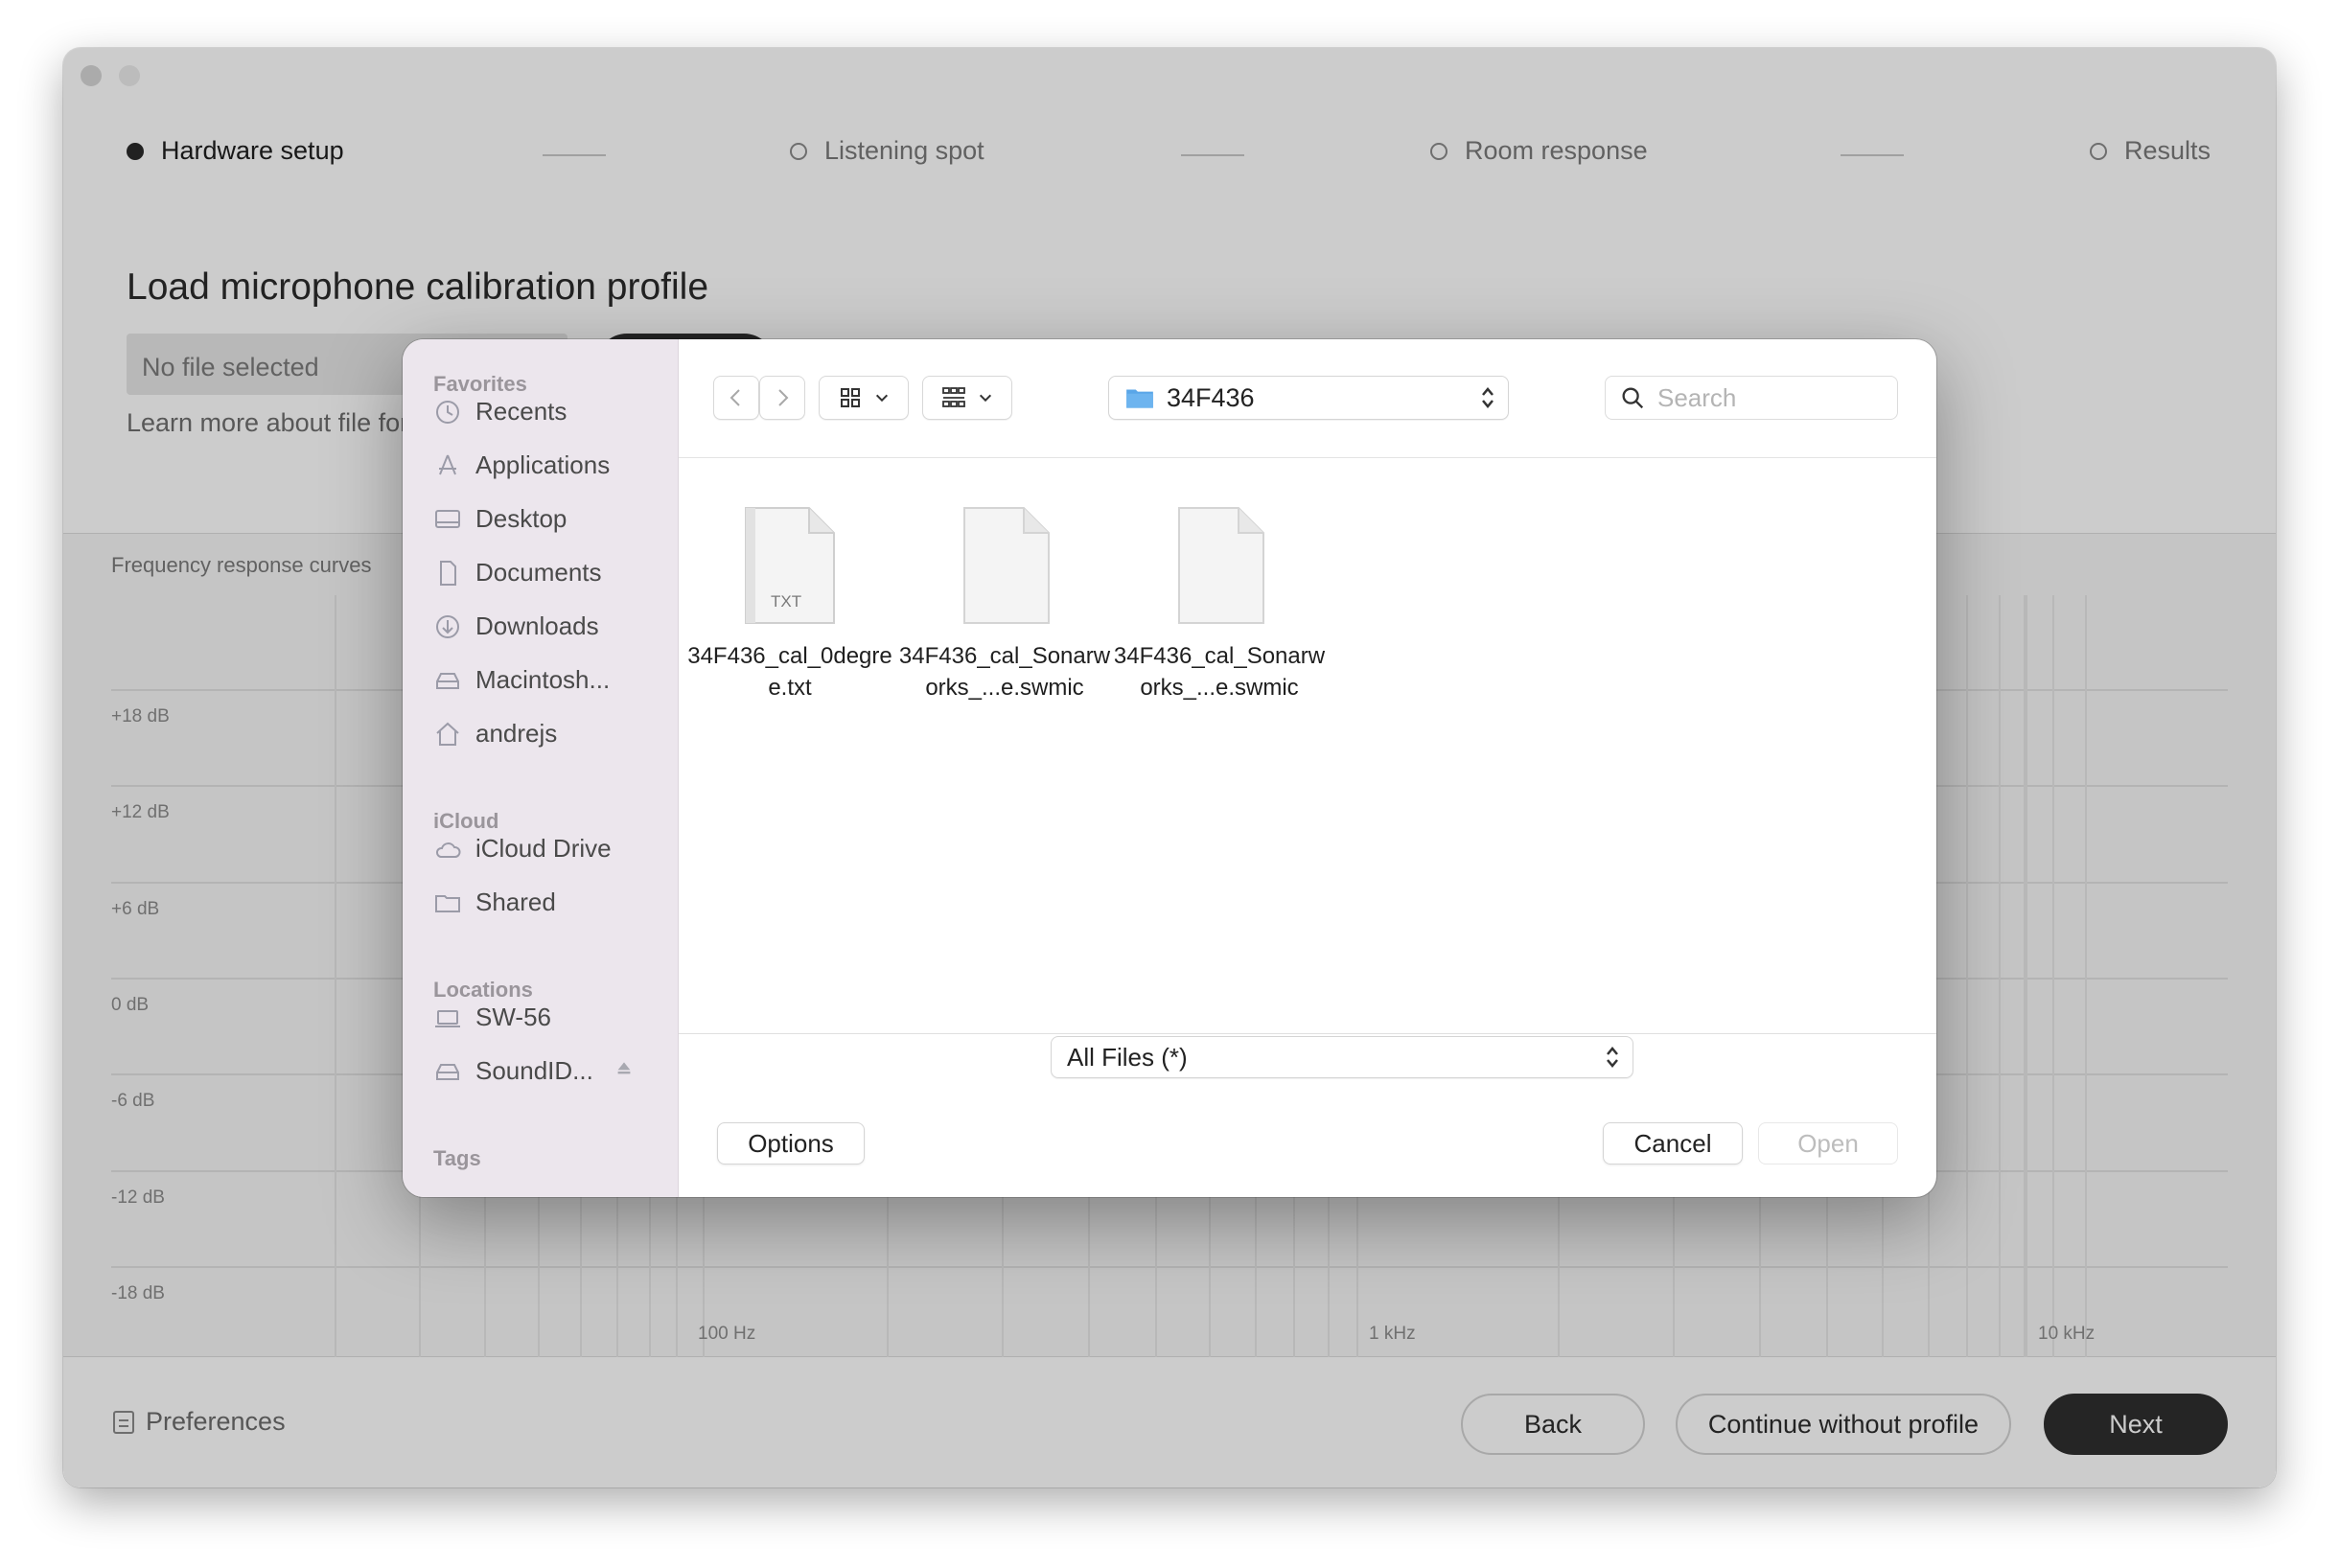  I want to click on file-type-badge: TXT, so click(786, 601).